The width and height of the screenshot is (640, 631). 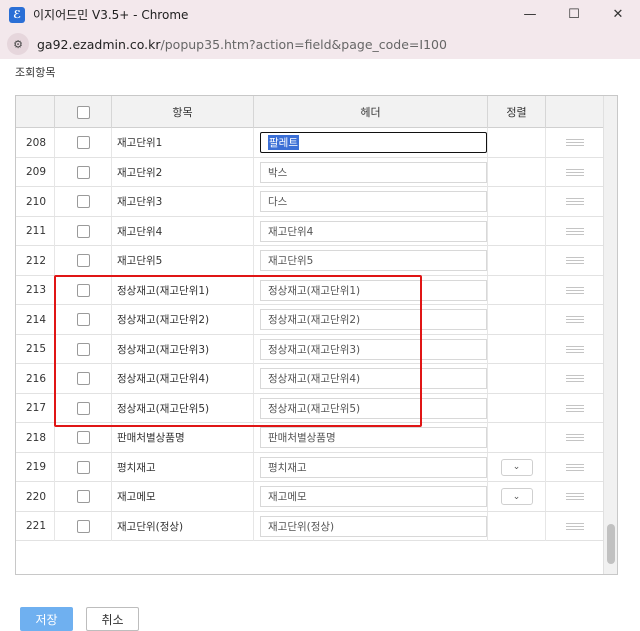 What do you see at coordinates (610, 335) in the screenshot?
I see `vertical-scrollbar` at bounding box center [610, 335].